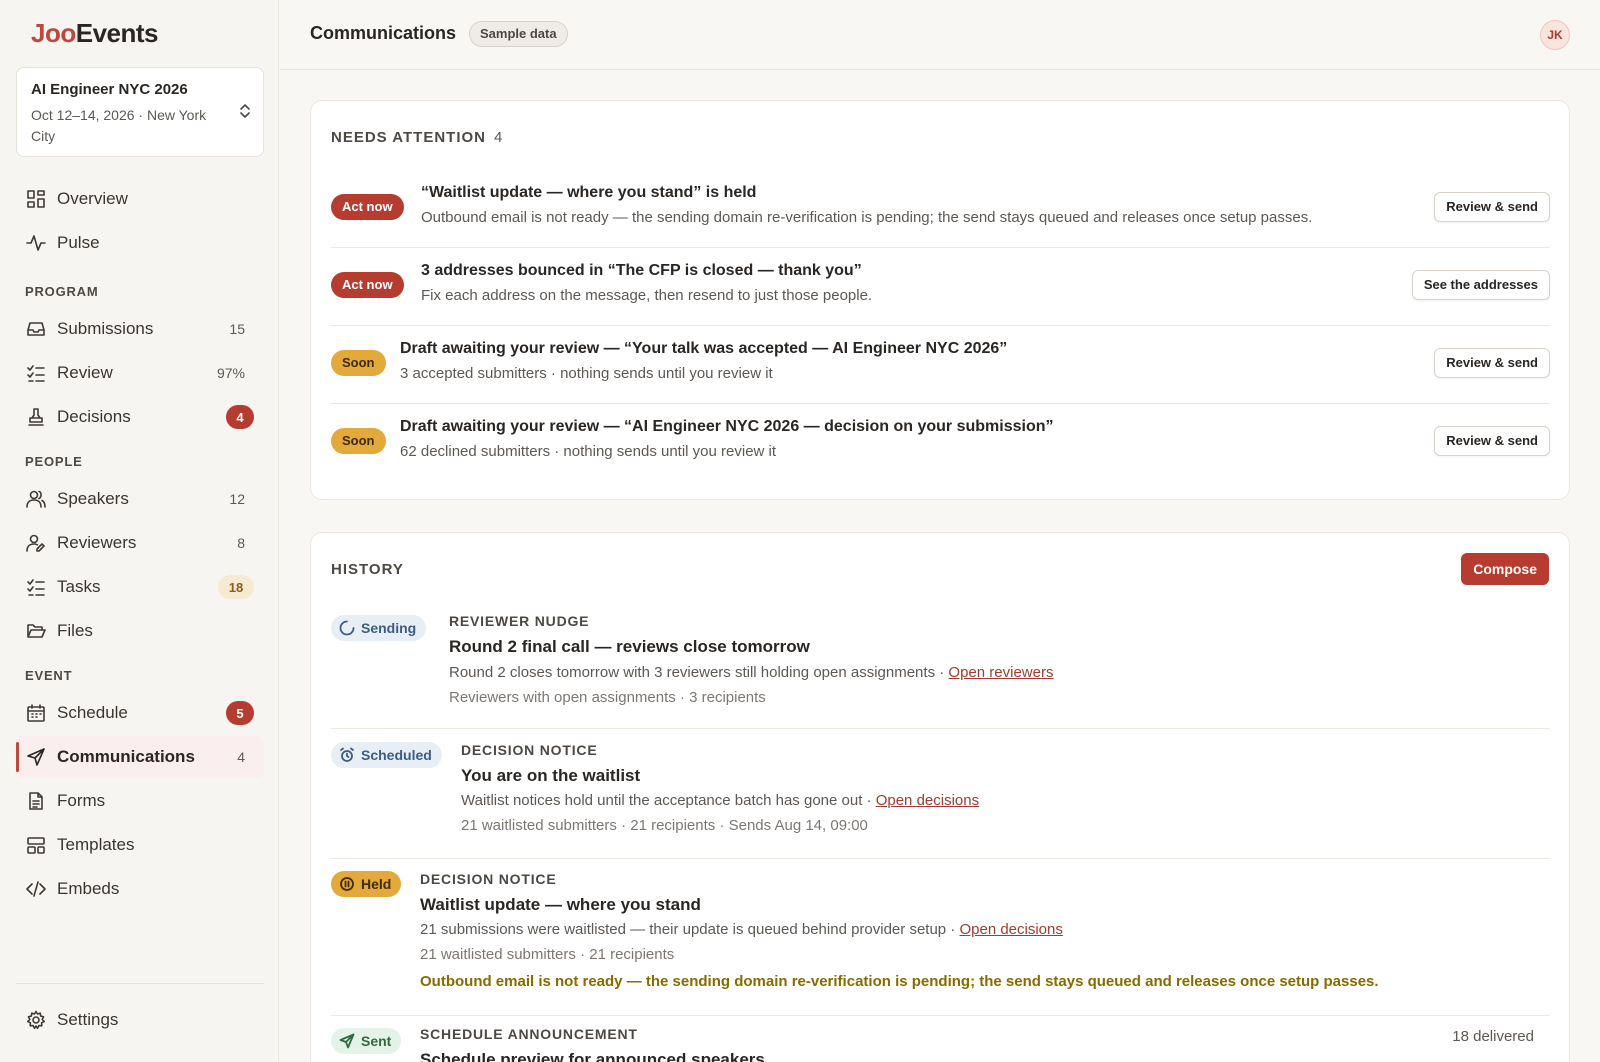 This screenshot has height=1062, width=1600. Describe the element at coordinates (53, 33) in the screenshot. I see `brand-logo-part1: Joo` at that location.